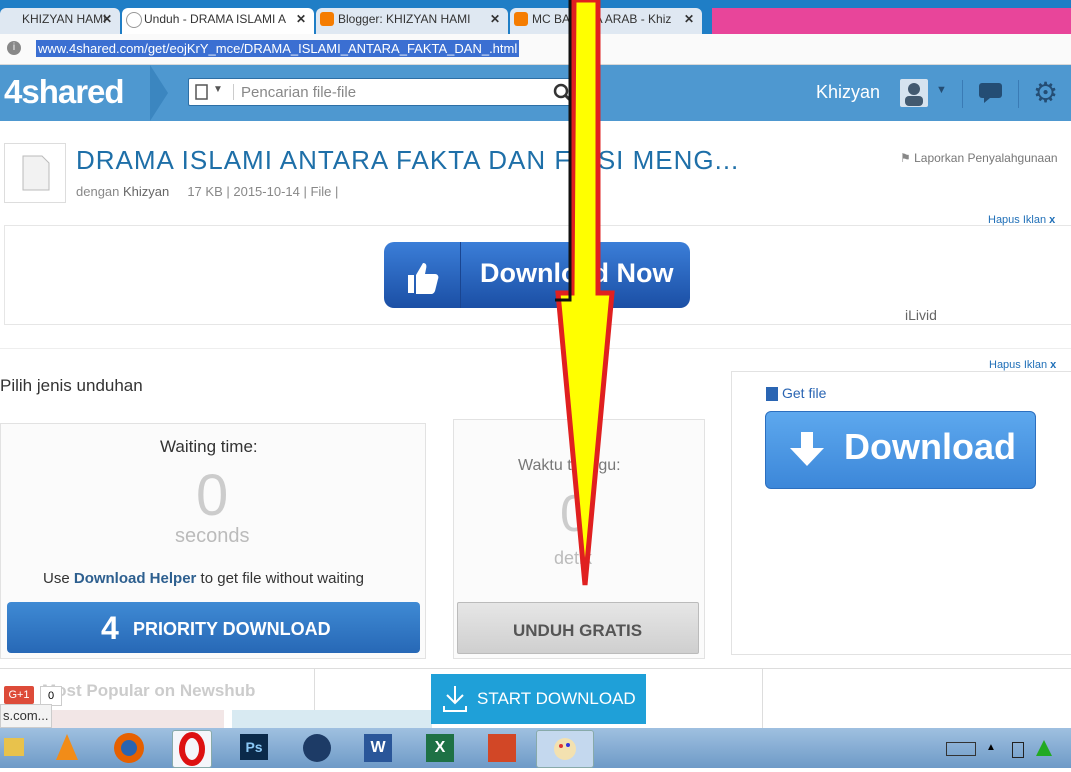 Image resolution: width=1071 pixels, height=772 pixels. I want to click on pink-bar, so click(891, 21).